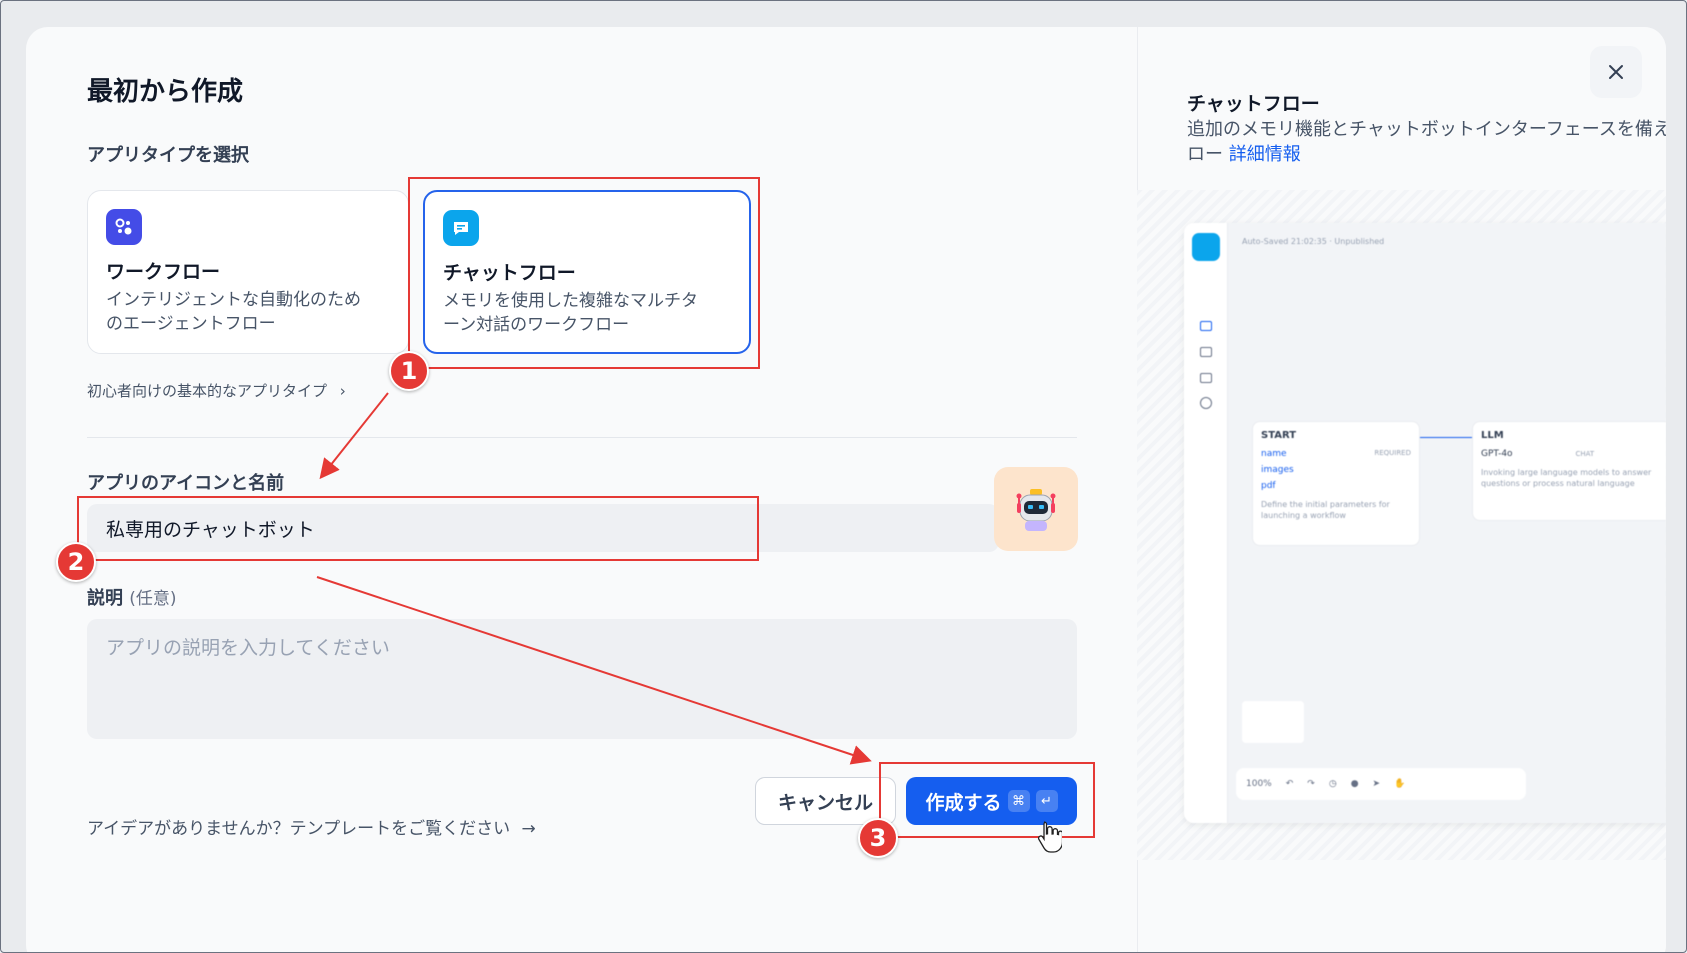  I want to click on close-button, so click(1616, 72).